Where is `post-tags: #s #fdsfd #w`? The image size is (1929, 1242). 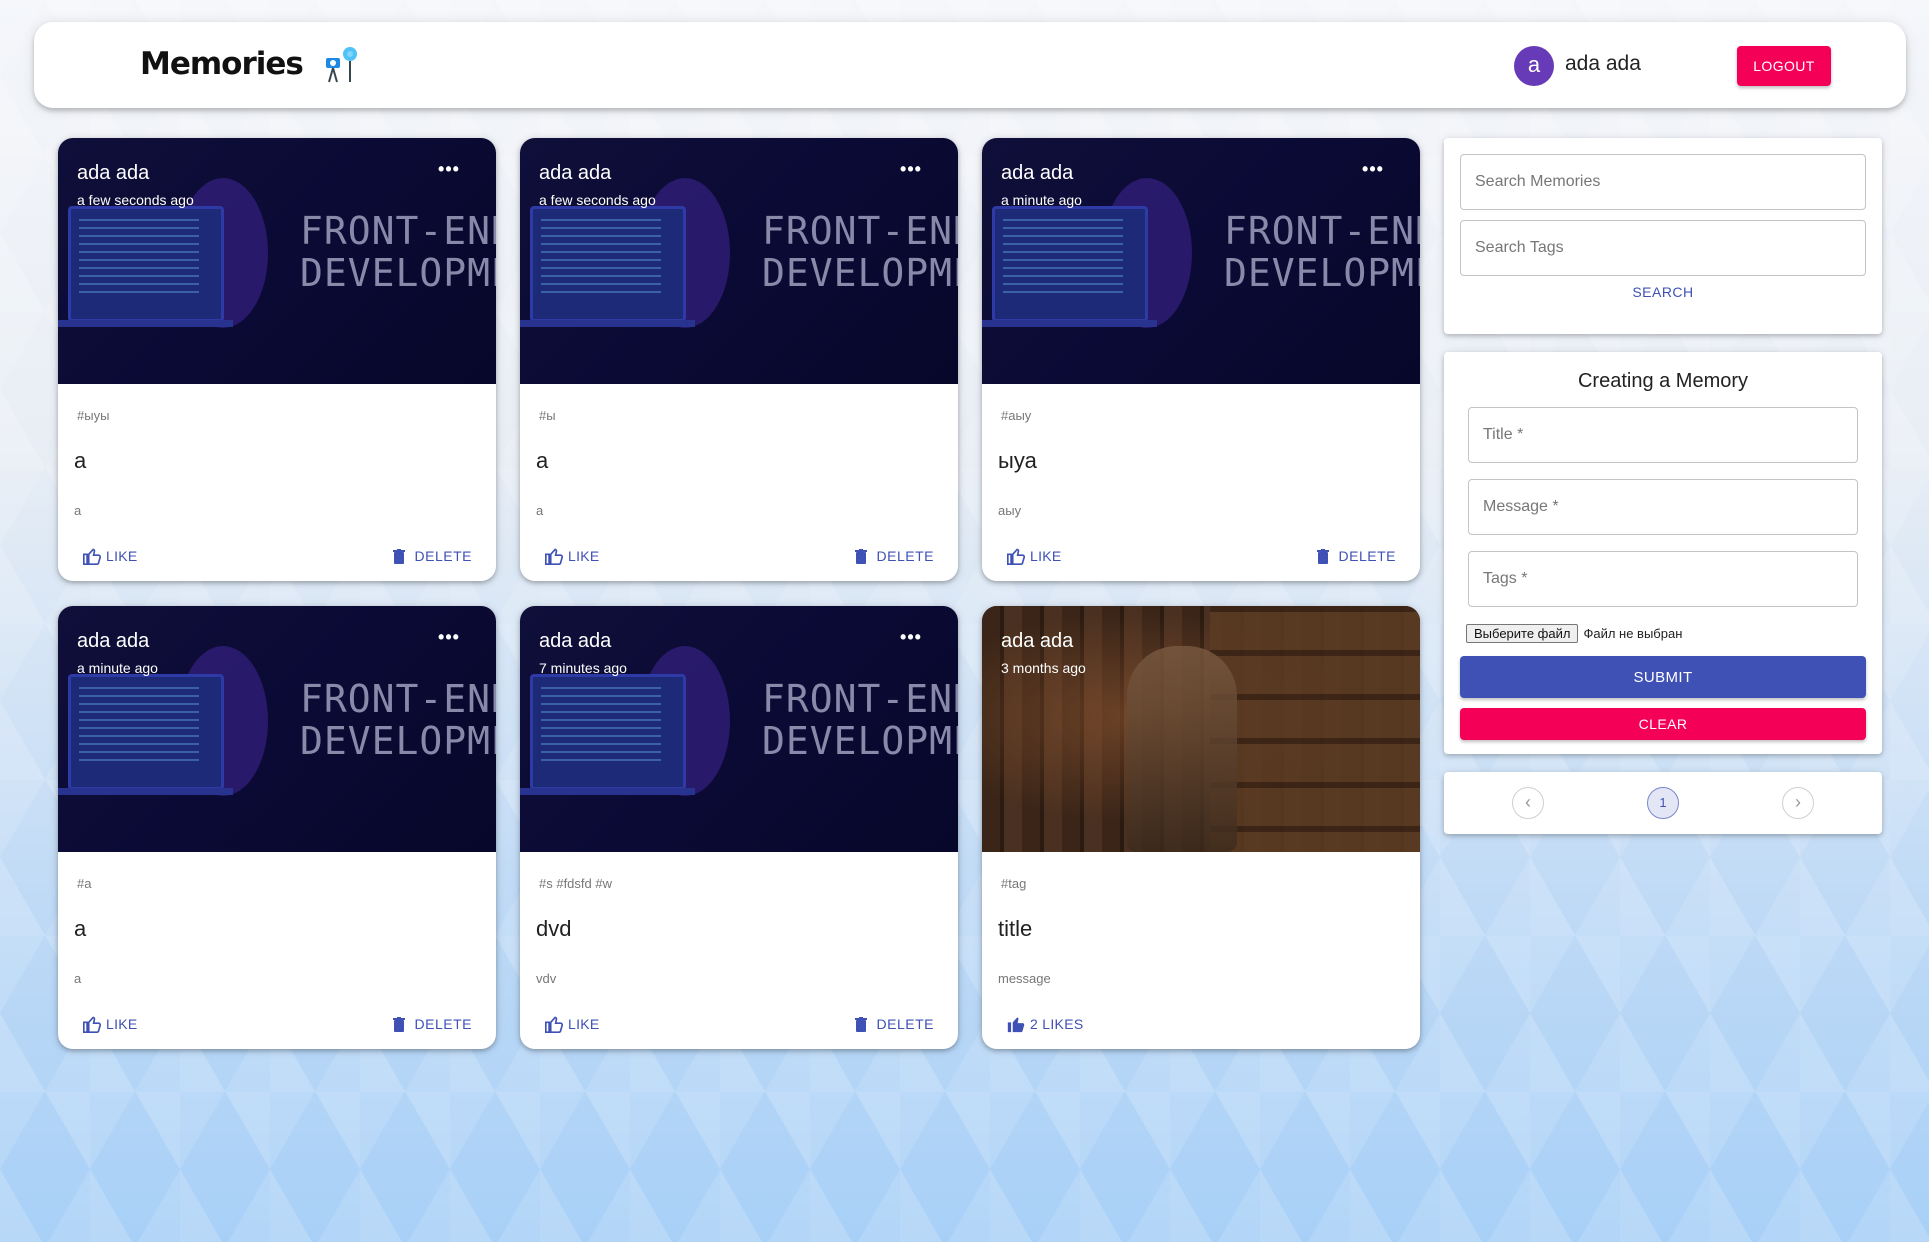 post-tags: #s #fdsfd #w is located at coordinates (575, 883).